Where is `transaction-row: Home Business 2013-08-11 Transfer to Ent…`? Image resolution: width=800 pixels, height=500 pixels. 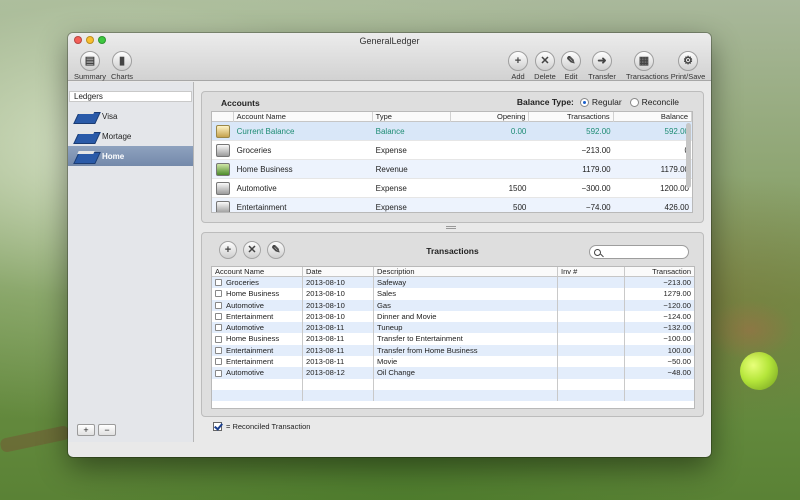 transaction-row: Home Business 2013-08-11 Transfer to Ent… is located at coordinates (453, 339).